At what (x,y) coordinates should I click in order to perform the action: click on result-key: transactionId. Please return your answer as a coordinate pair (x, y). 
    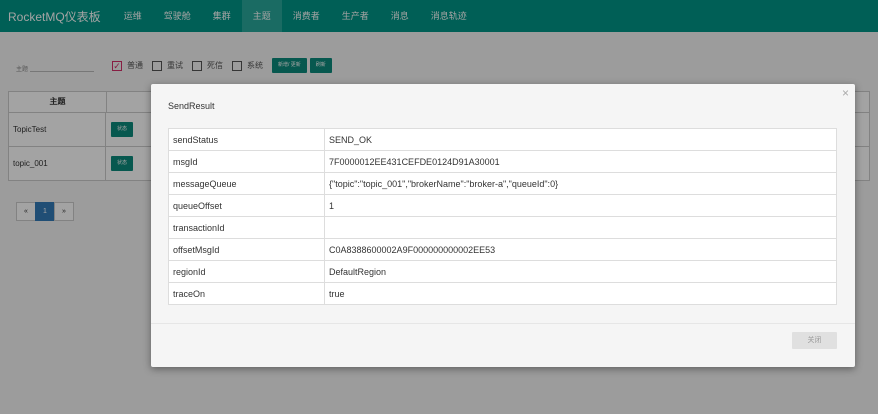
    Looking at the image, I should click on (246, 227).